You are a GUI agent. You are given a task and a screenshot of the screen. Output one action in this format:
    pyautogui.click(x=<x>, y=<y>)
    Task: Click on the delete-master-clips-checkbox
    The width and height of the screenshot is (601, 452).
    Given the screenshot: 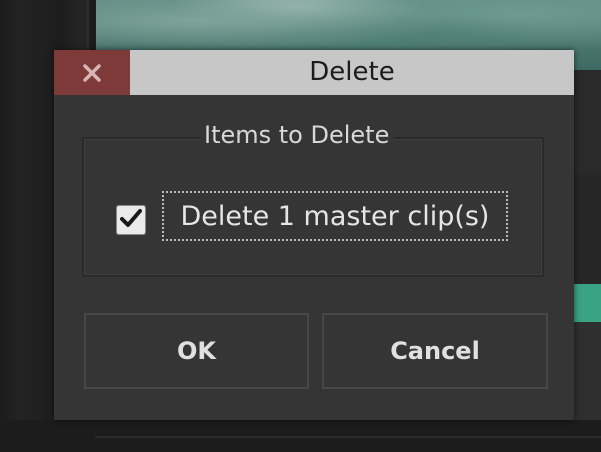 What is the action you would take?
    pyautogui.click(x=131, y=220)
    